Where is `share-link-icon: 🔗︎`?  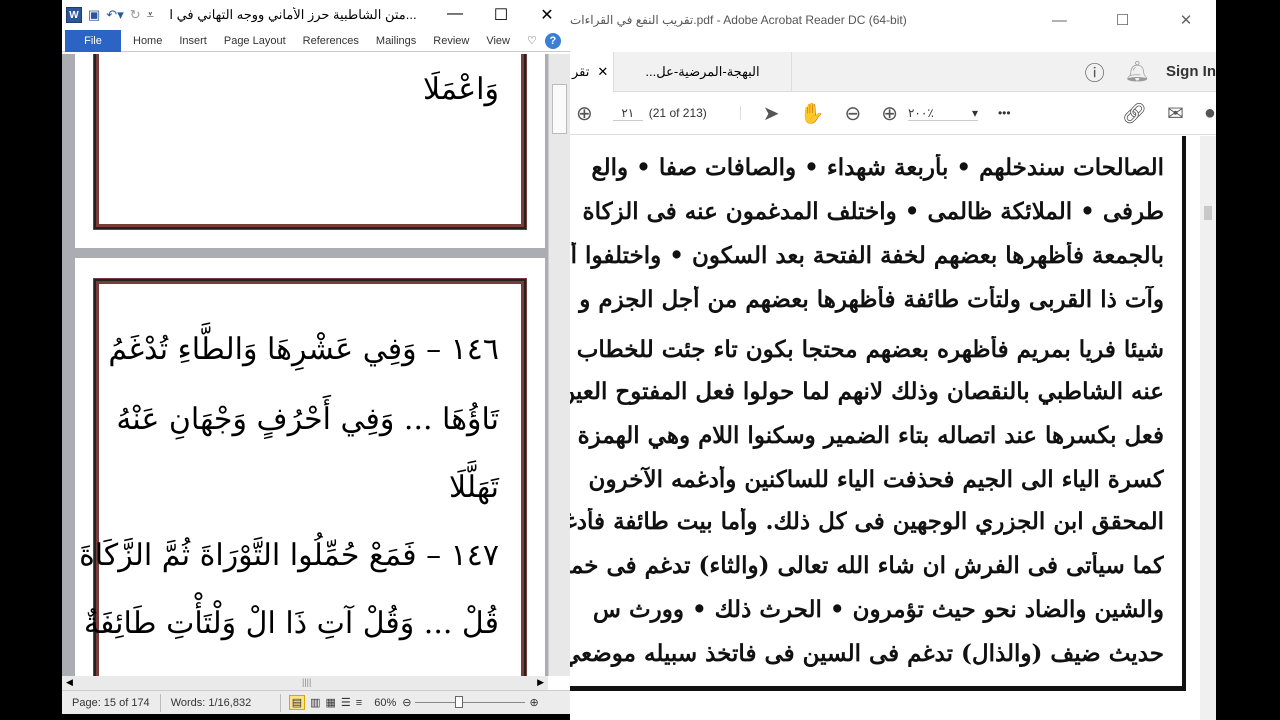 share-link-icon: 🔗︎ is located at coordinates (1134, 113).